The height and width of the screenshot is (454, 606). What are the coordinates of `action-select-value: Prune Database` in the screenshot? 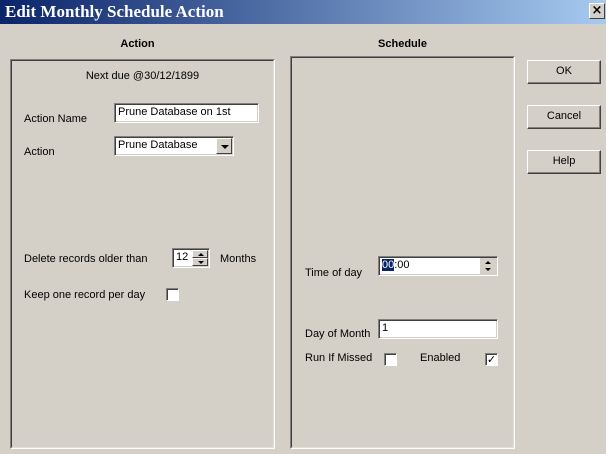 It's located at (158, 145).